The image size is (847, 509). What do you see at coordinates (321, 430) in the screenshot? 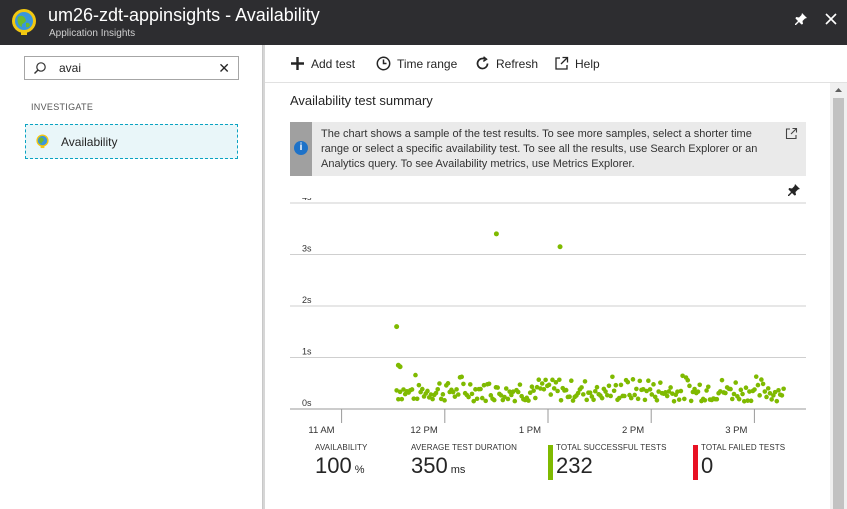
I see `x-tick-label: 11 AM` at bounding box center [321, 430].